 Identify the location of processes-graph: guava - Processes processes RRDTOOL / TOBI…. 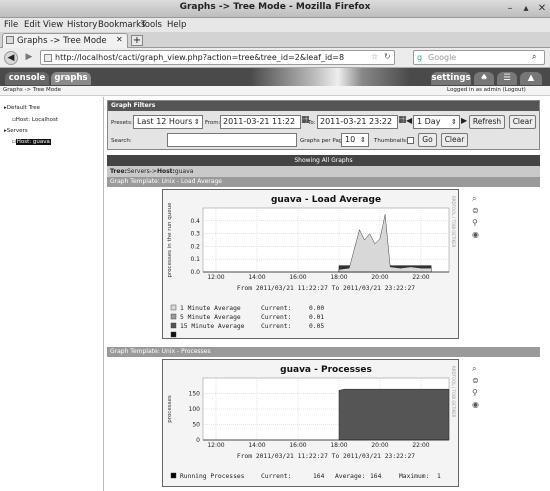
(310, 423).